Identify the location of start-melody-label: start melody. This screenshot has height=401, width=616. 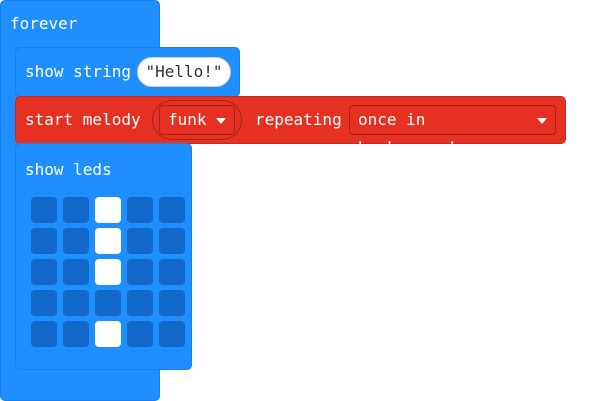
(83, 119).